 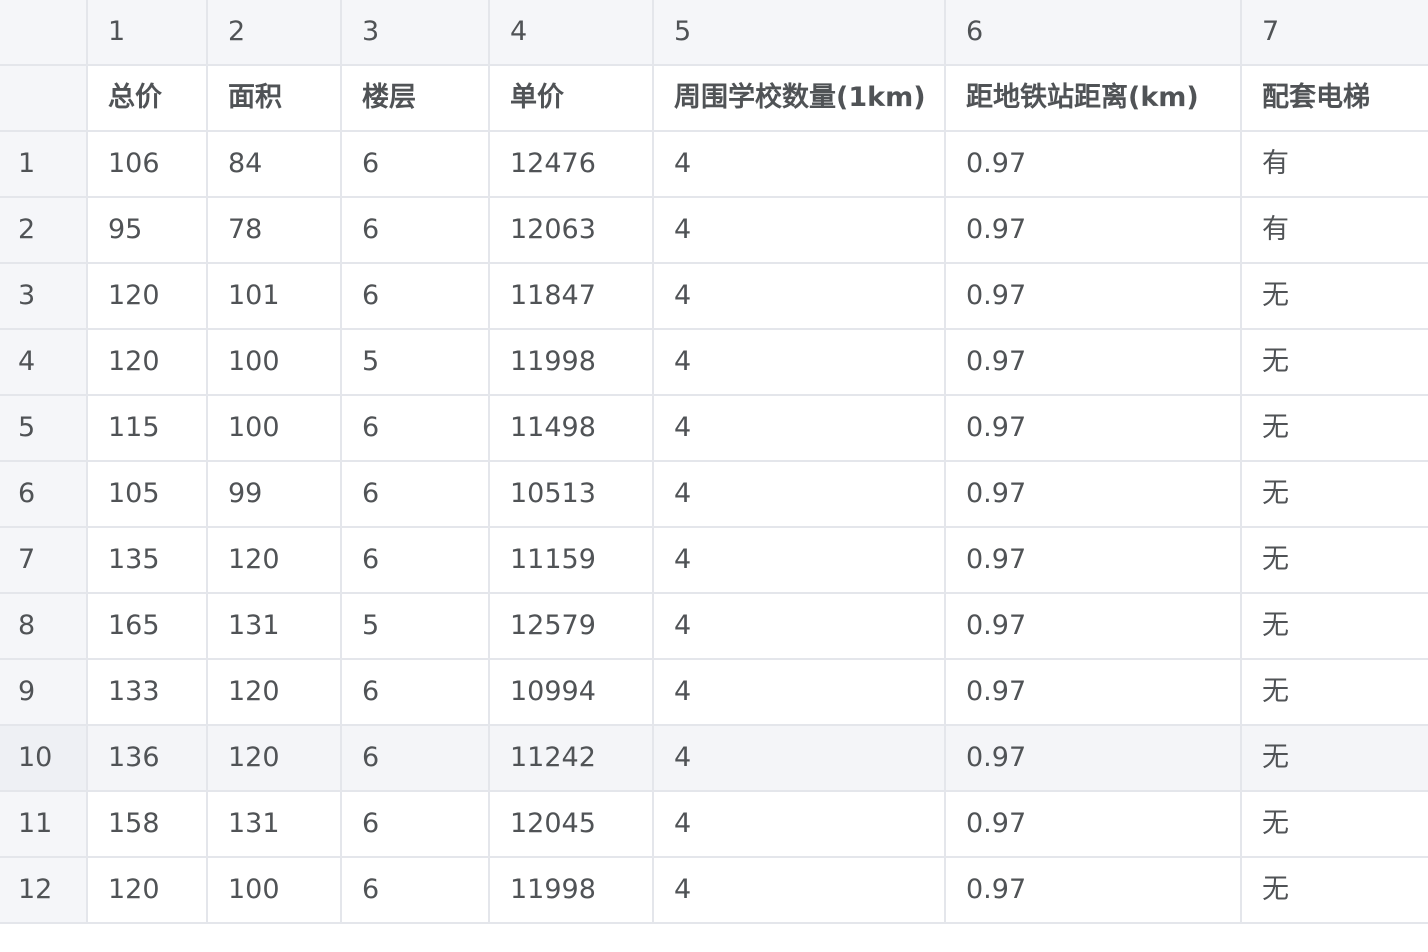 I want to click on cell-area: 131, so click(x=274, y=824).